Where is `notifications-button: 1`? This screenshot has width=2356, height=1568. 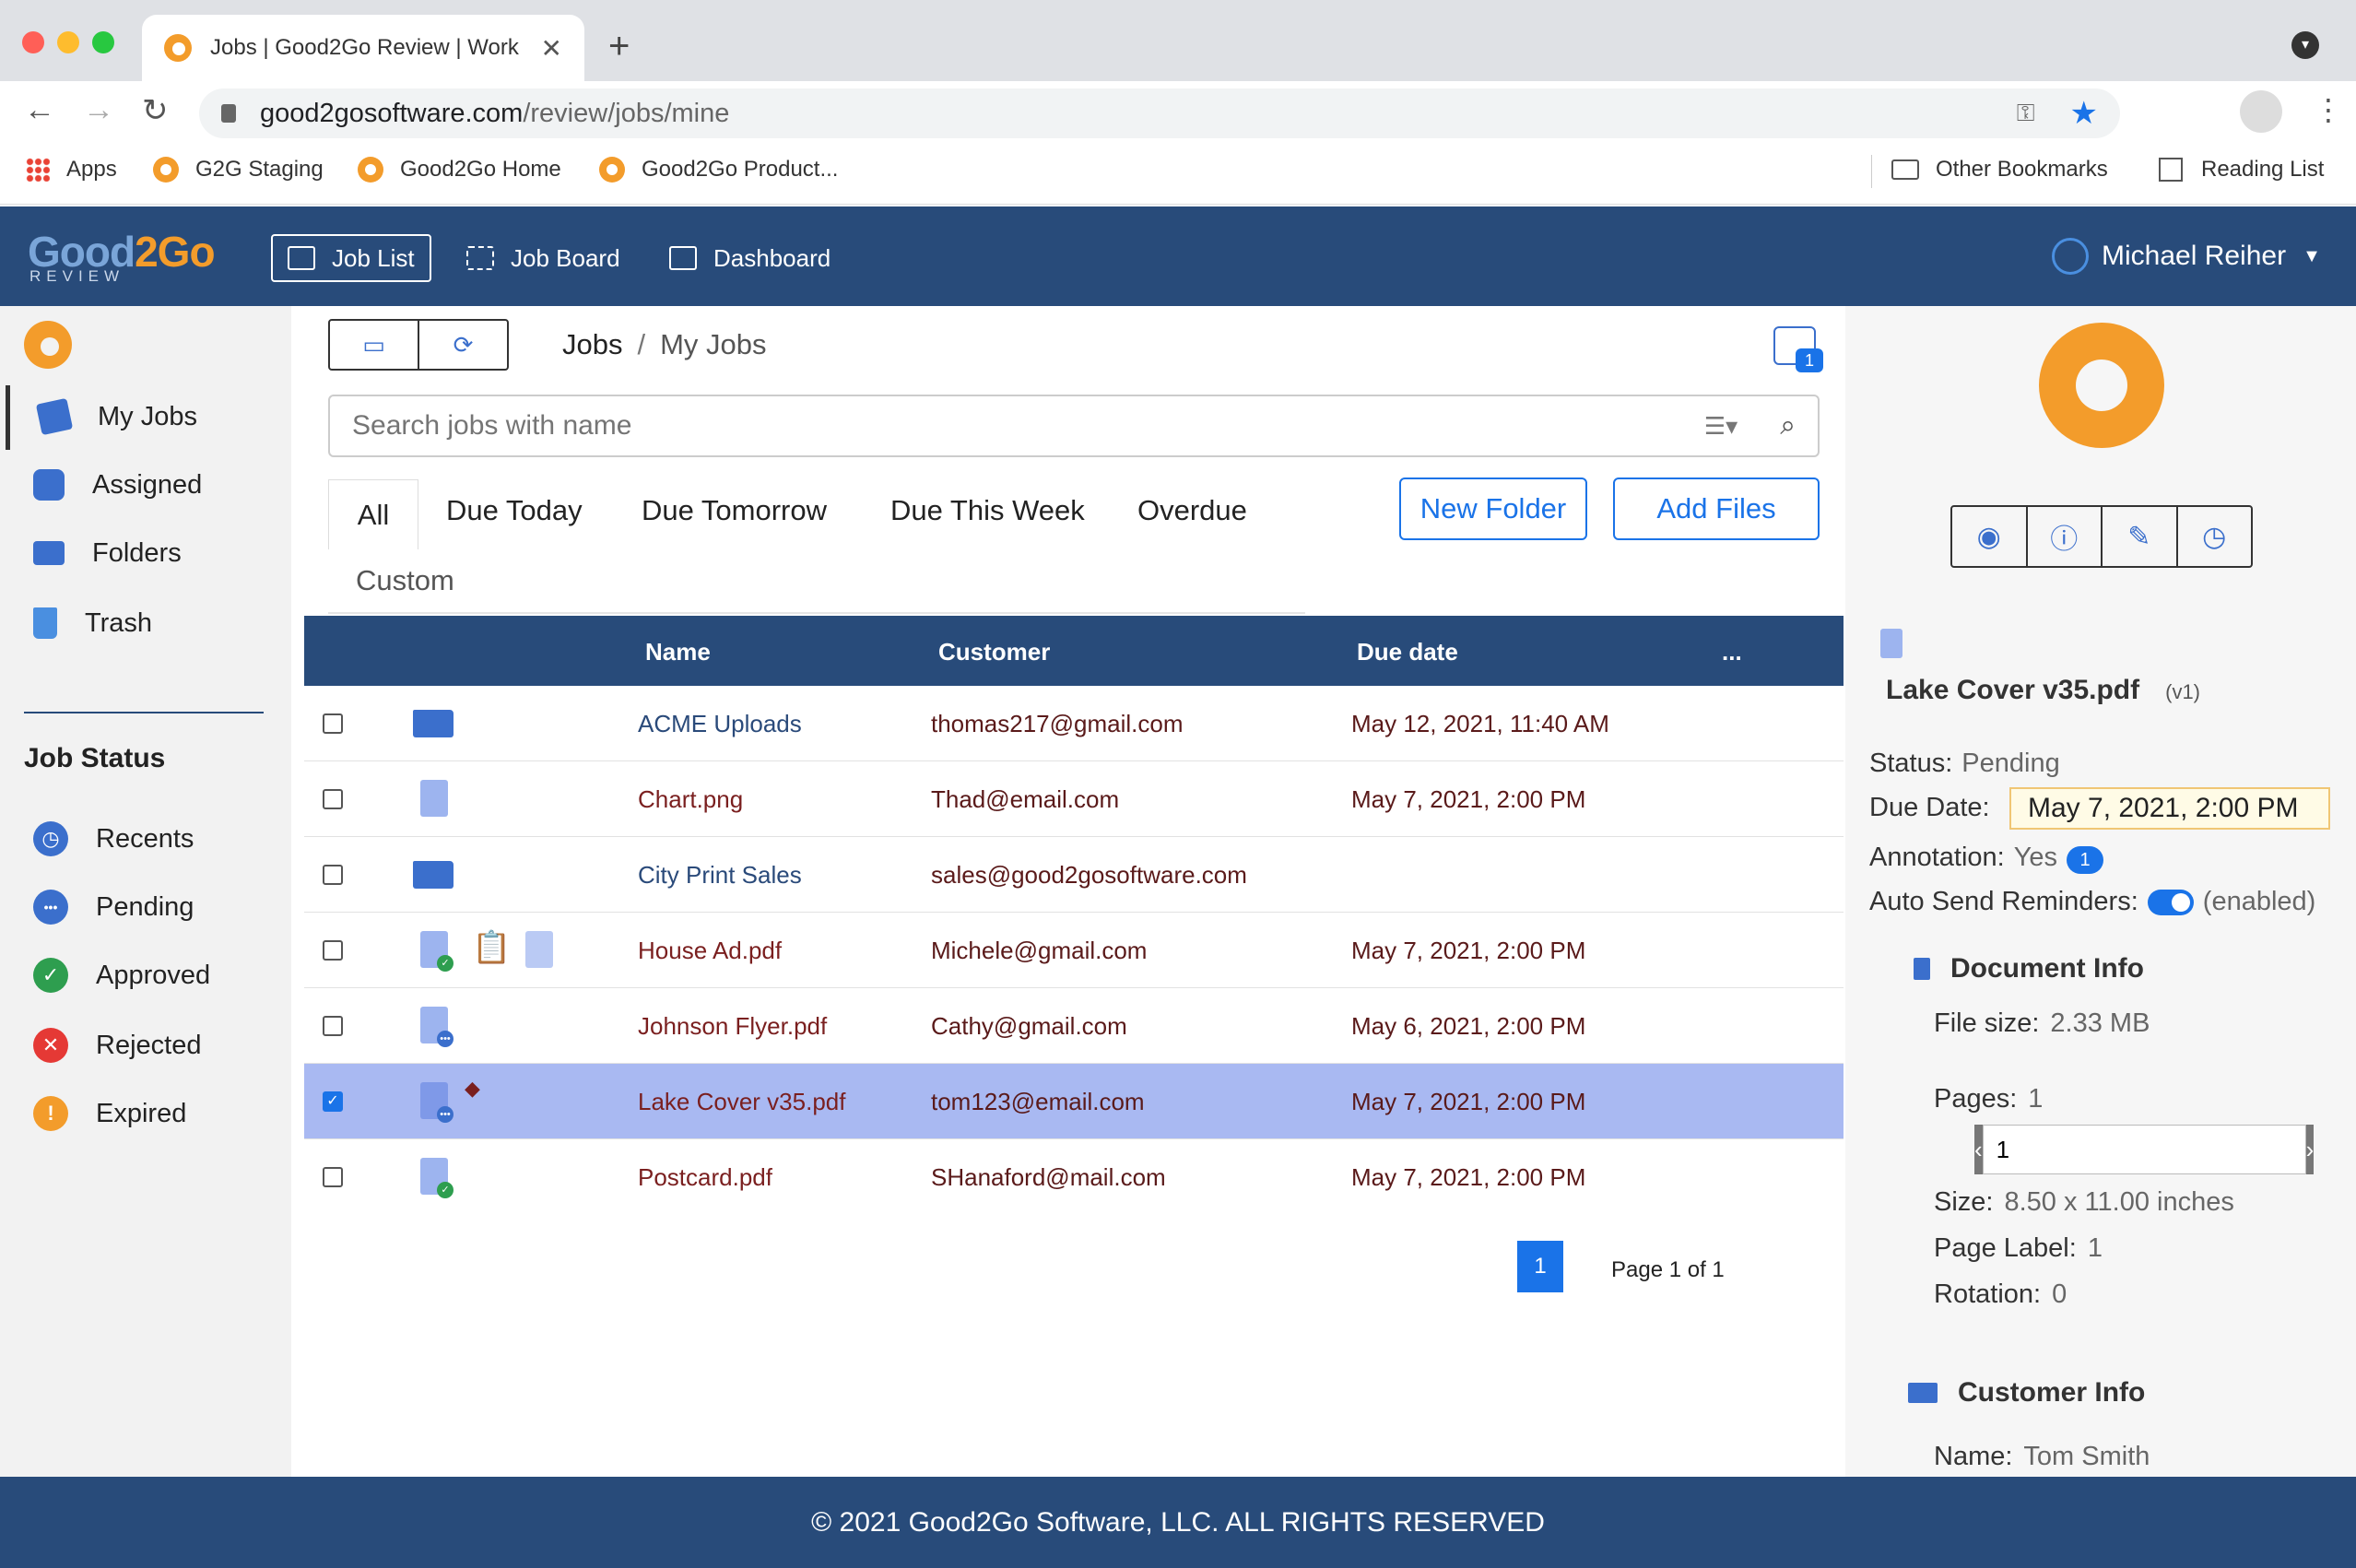 notifications-button: 1 is located at coordinates (1798, 349).